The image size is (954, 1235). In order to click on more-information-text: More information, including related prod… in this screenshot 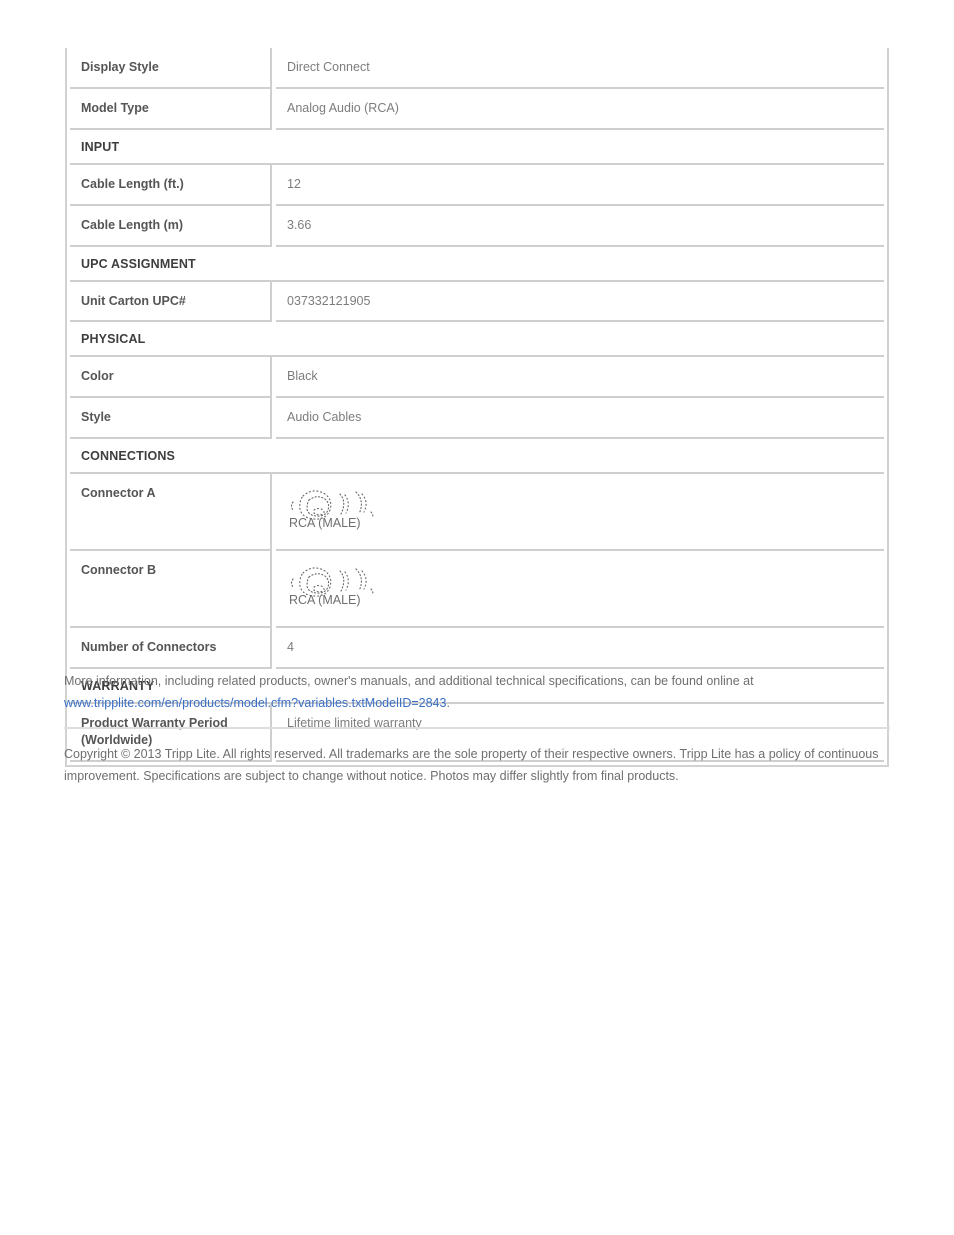, I will do `click(409, 681)`.